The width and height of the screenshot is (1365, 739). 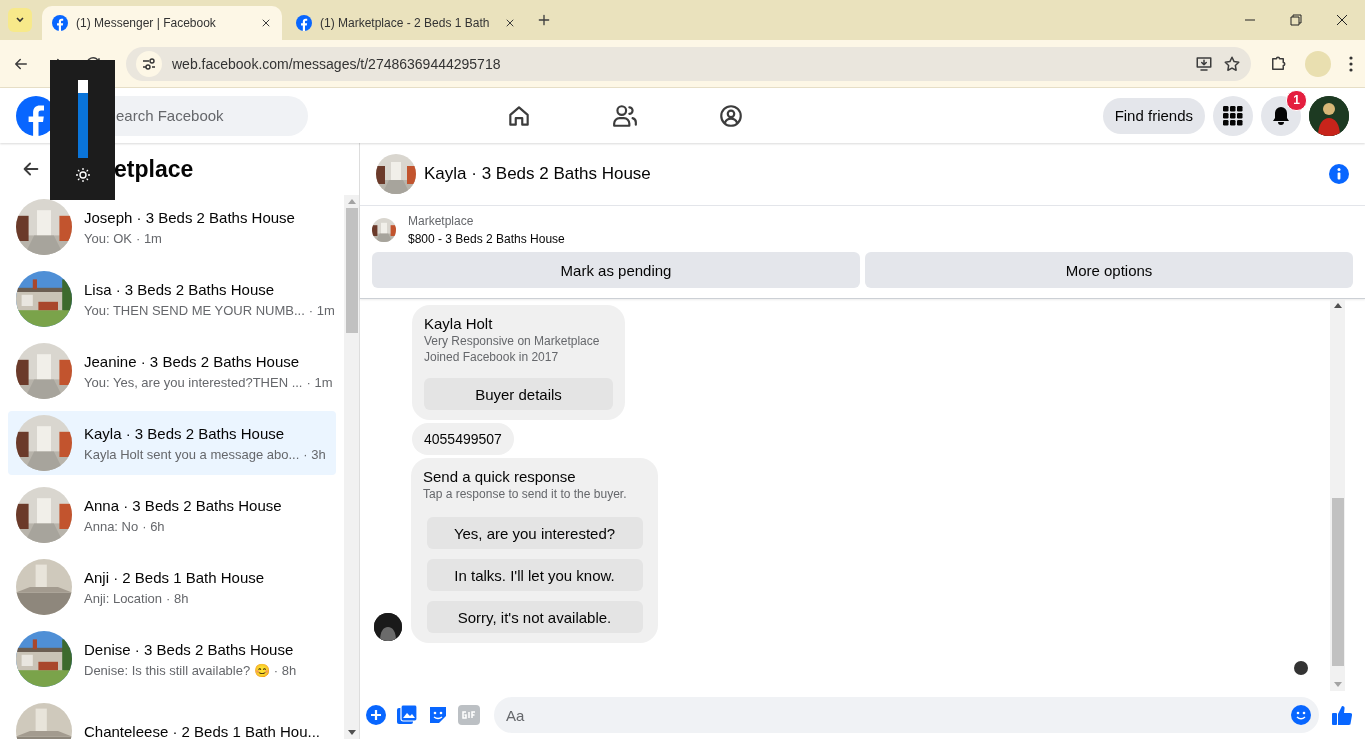 I want to click on conversation-item: Jeanine · 3 Beds 2 Baths House You: Yes, are you interested?THEN ... · 1m, so click(x=172, y=371).